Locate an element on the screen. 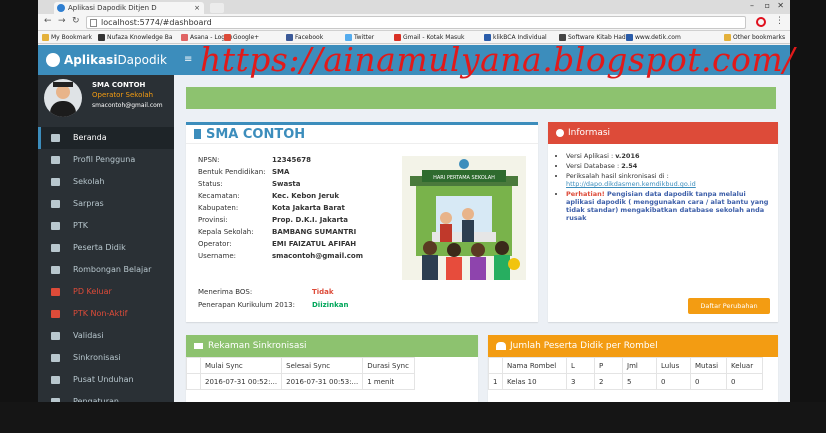 The height and width of the screenshot is (433, 826). column-header: Keluar is located at coordinates (744, 365).